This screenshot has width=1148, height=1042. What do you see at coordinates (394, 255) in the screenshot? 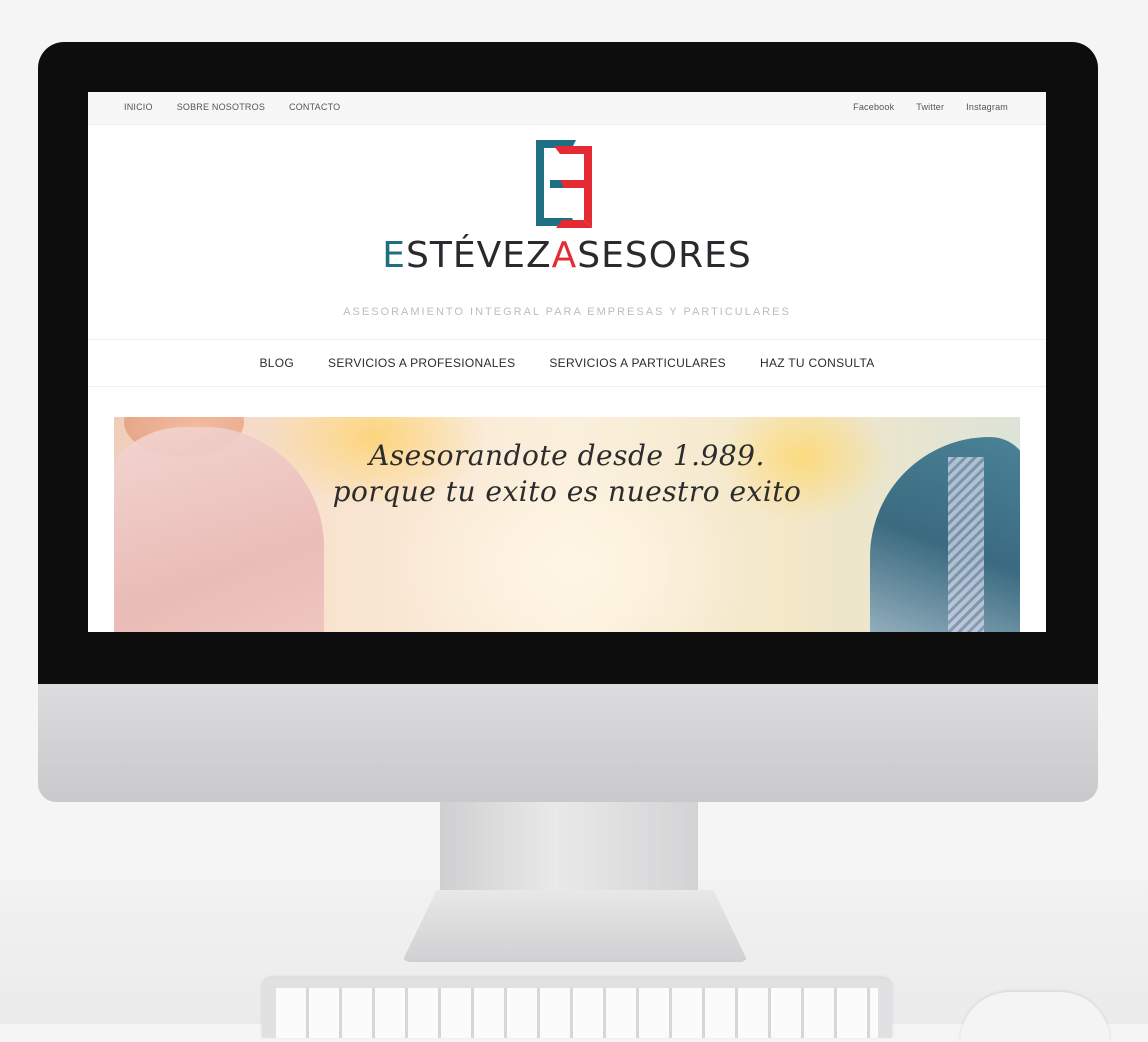
I see `logo-initial-e: E` at bounding box center [394, 255].